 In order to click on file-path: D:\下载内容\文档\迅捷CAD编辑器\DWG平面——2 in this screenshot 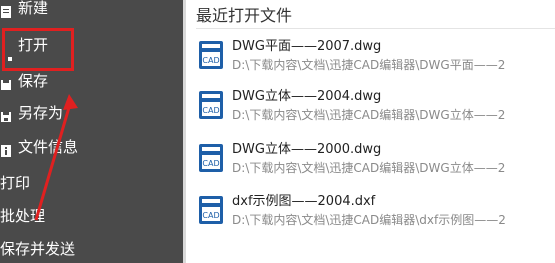, I will do `click(369, 65)`.